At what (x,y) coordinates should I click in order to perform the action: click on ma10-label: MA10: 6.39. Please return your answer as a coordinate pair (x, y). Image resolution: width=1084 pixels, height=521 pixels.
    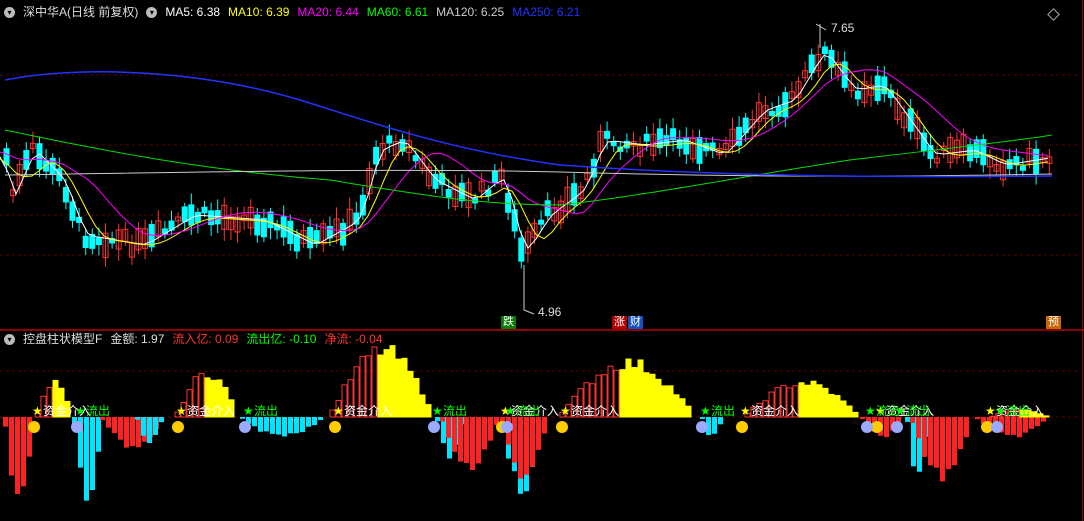
    Looking at the image, I should click on (259, 12).